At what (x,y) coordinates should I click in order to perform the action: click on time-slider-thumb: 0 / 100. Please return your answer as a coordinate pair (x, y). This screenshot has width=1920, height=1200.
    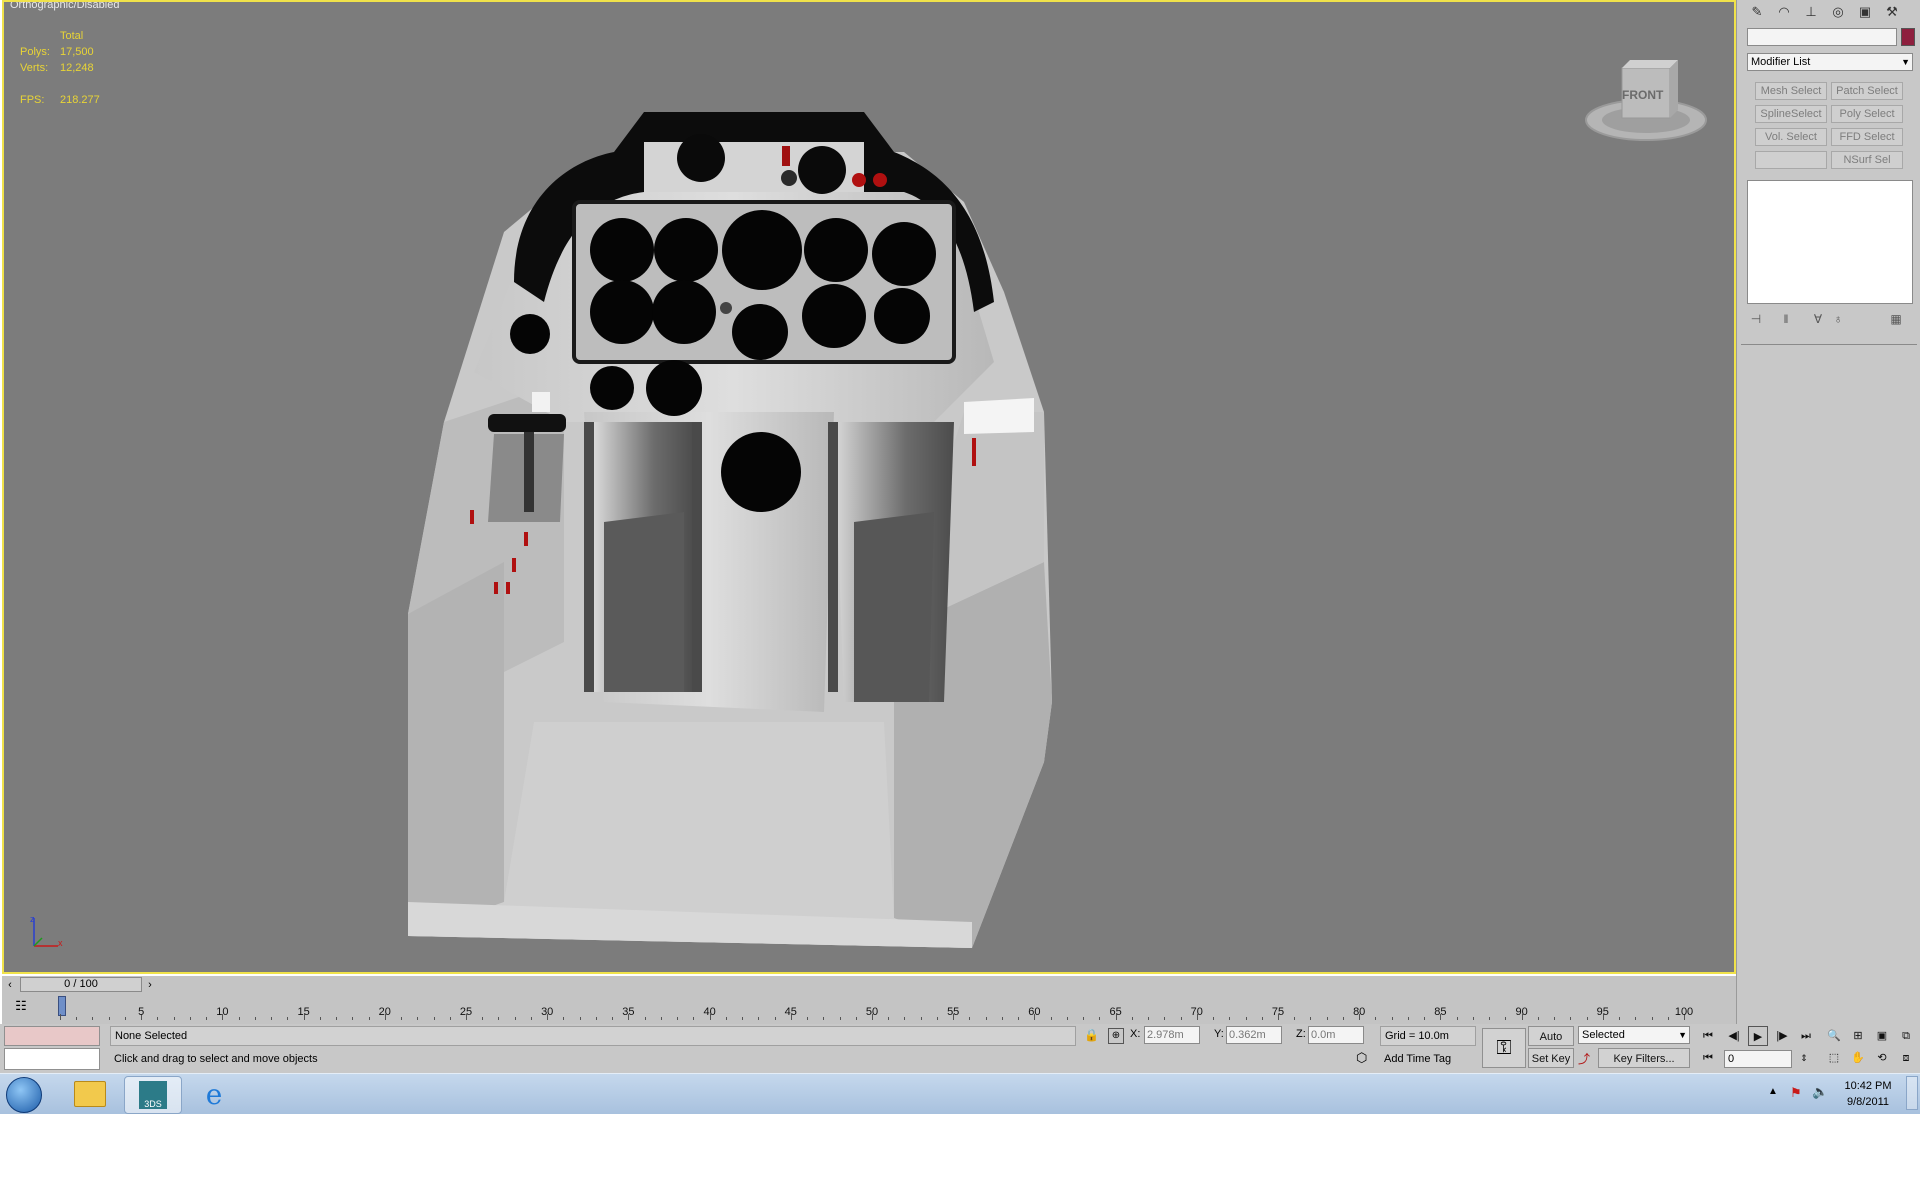
    Looking at the image, I should click on (81, 984).